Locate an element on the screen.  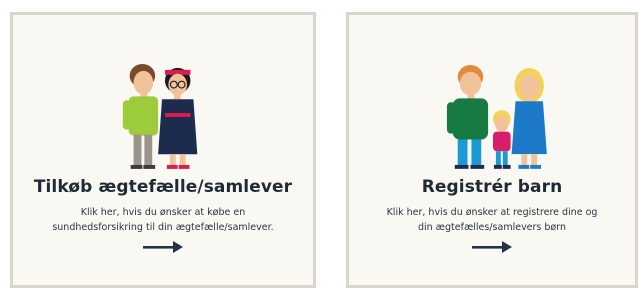
family-illustration is located at coordinates (496, 117).